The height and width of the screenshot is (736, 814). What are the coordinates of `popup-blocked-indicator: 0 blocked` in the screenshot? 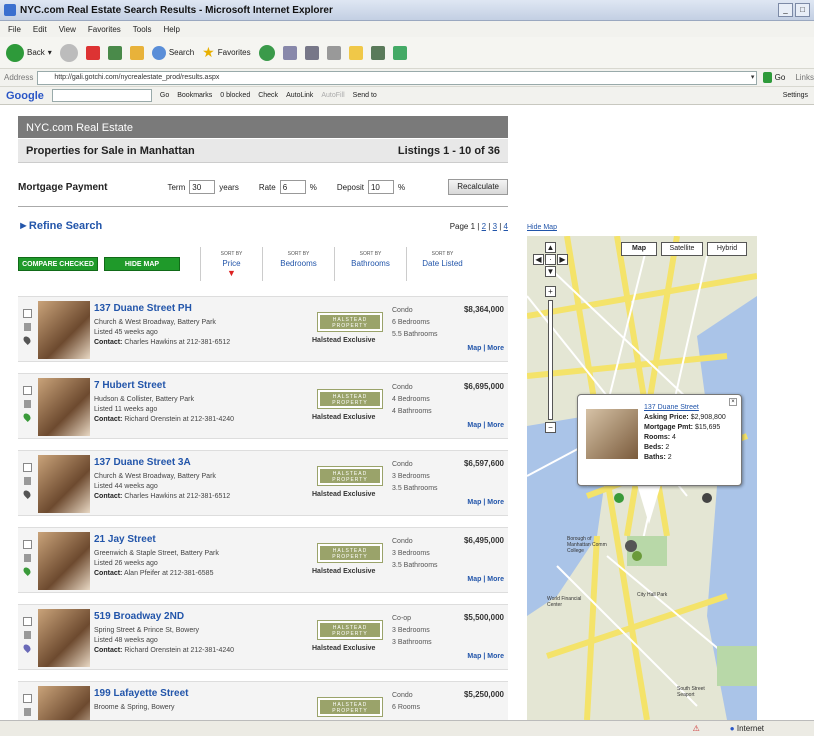 It's located at (235, 95).